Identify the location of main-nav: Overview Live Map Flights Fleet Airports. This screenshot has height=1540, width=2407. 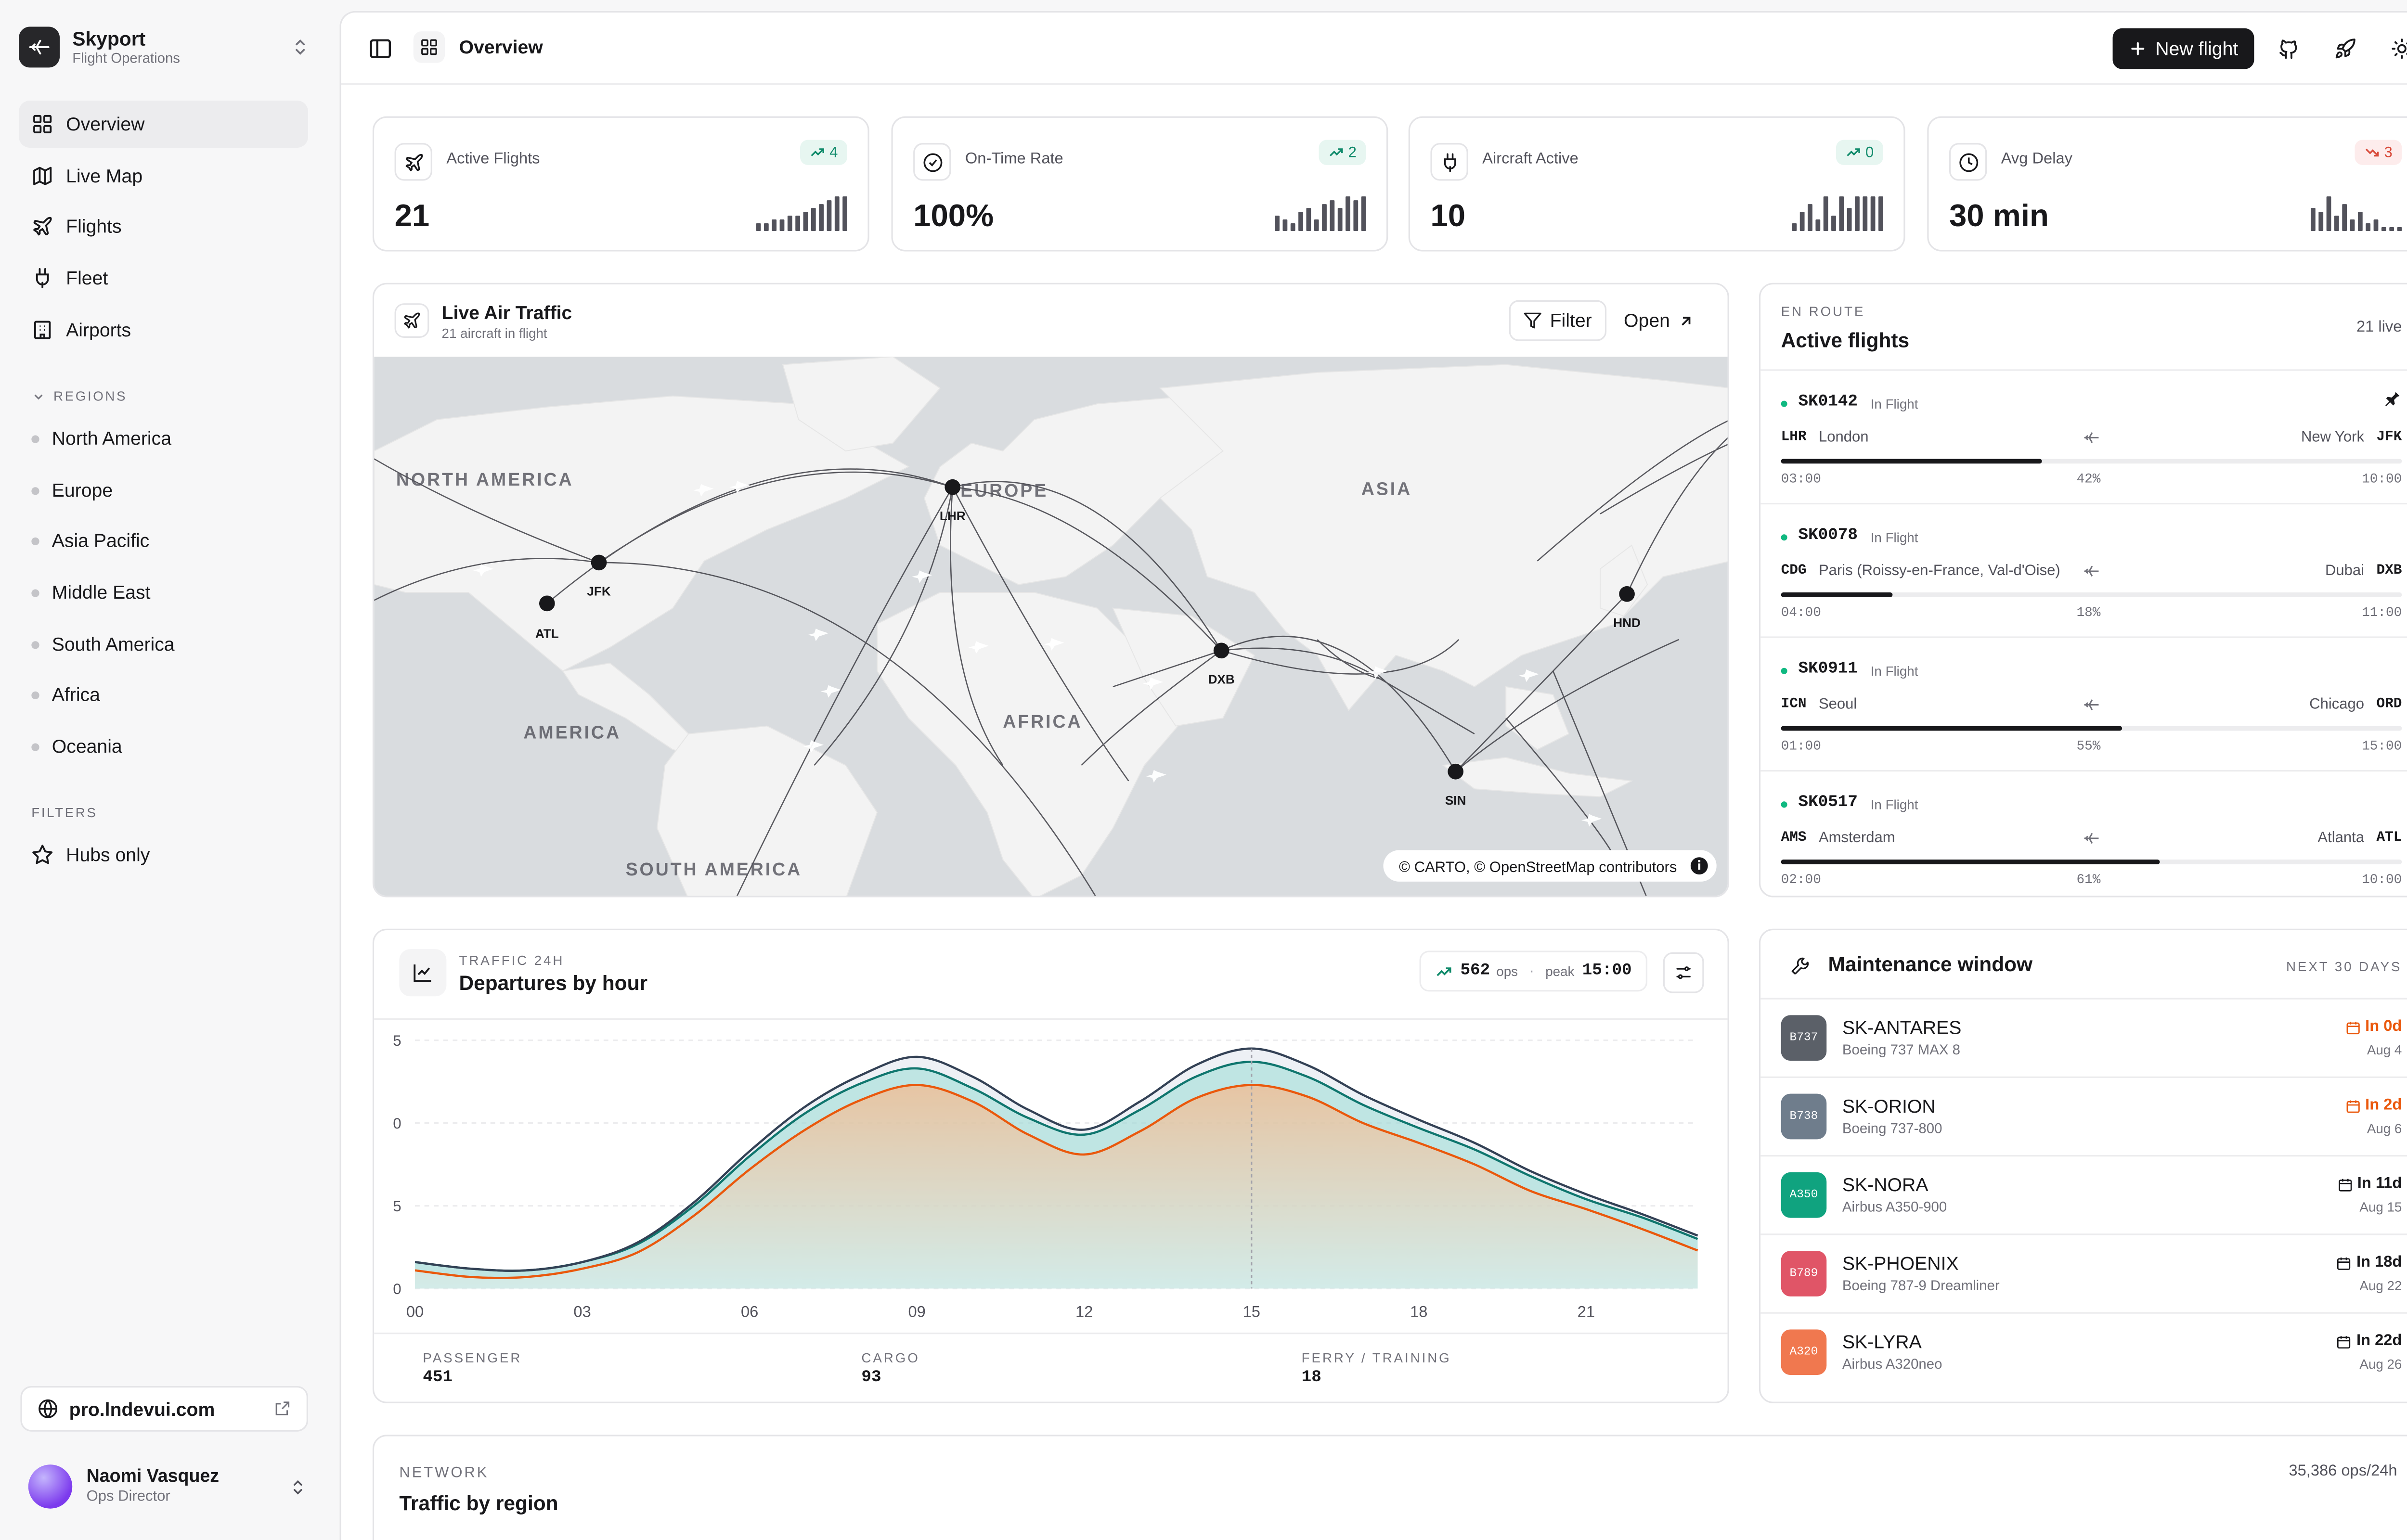
(163, 229).